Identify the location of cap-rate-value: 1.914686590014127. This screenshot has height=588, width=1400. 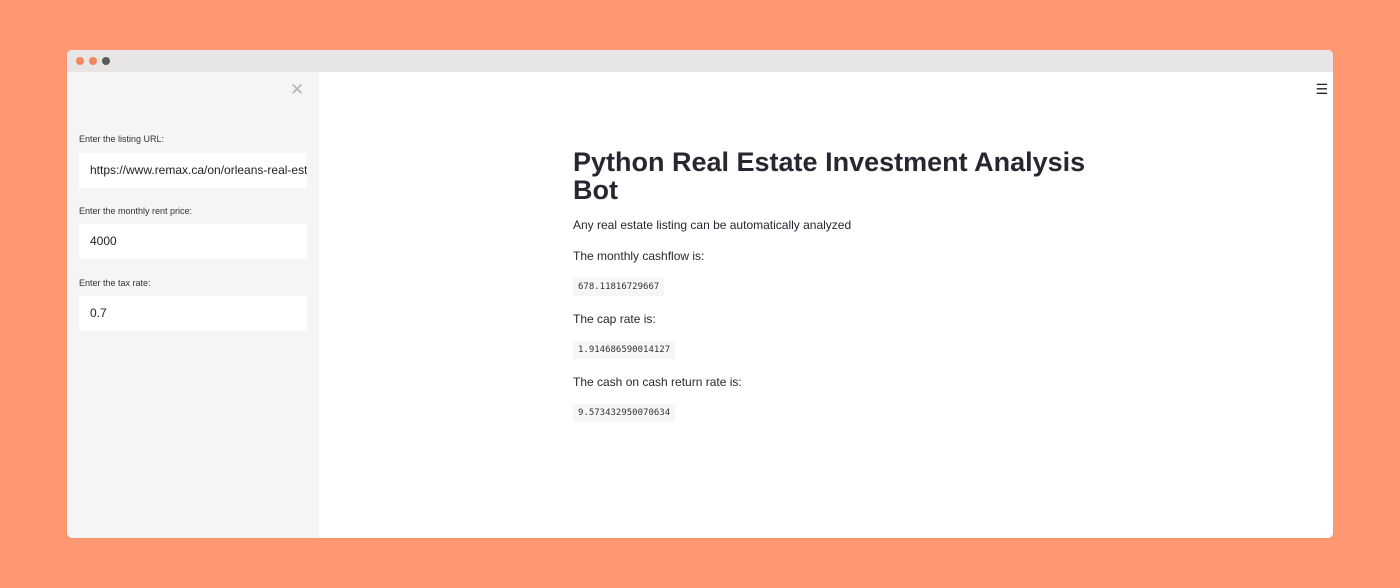
(624, 350).